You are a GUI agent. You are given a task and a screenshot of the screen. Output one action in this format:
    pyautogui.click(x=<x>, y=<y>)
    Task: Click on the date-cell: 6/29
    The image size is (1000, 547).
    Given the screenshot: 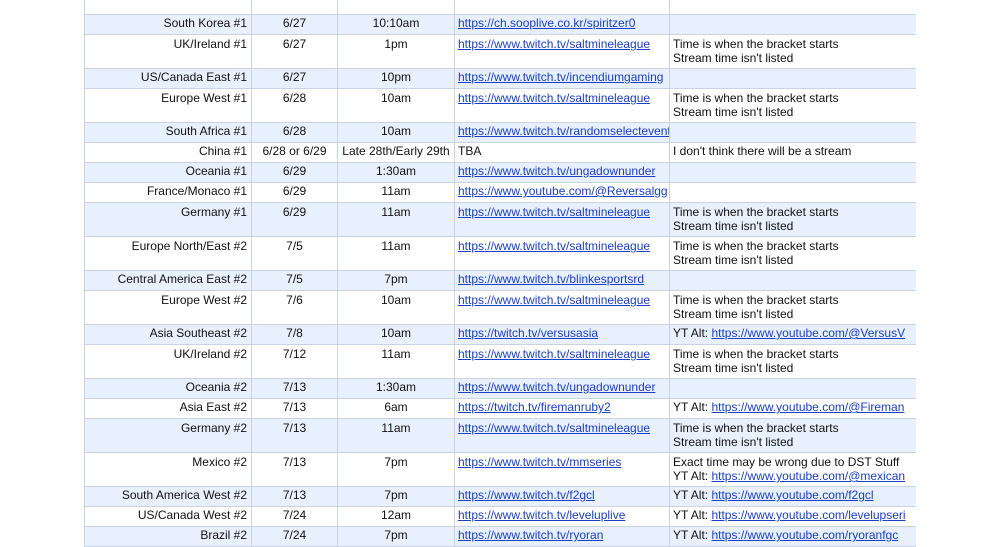 What is the action you would take?
    pyautogui.click(x=294, y=172)
    